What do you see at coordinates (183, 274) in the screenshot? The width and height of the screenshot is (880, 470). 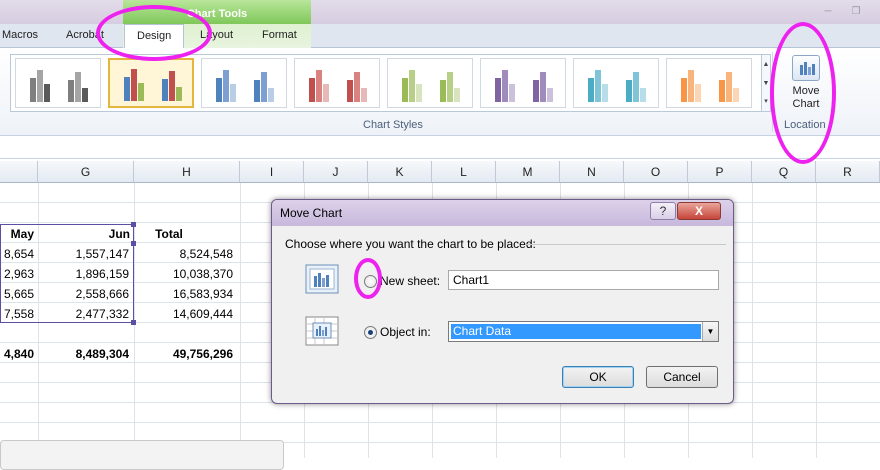 I see `cell-total: 10,038,370` at bounding box center [183, 274].